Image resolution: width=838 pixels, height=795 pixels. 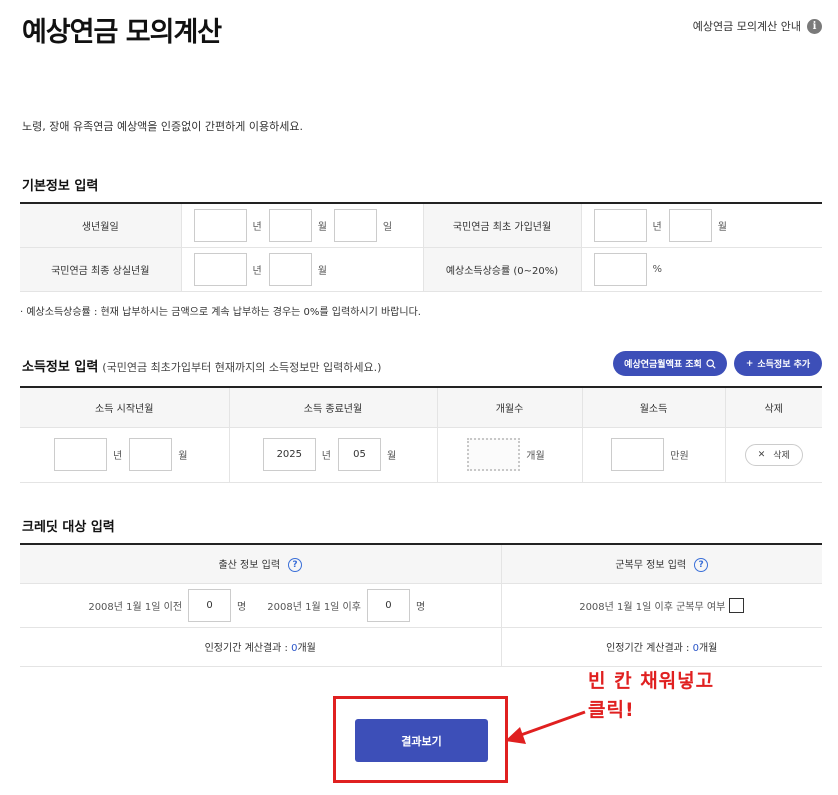 I want to click on last-loss-label: 국민연금 최종 상실년월, so click(x=101, y=269).